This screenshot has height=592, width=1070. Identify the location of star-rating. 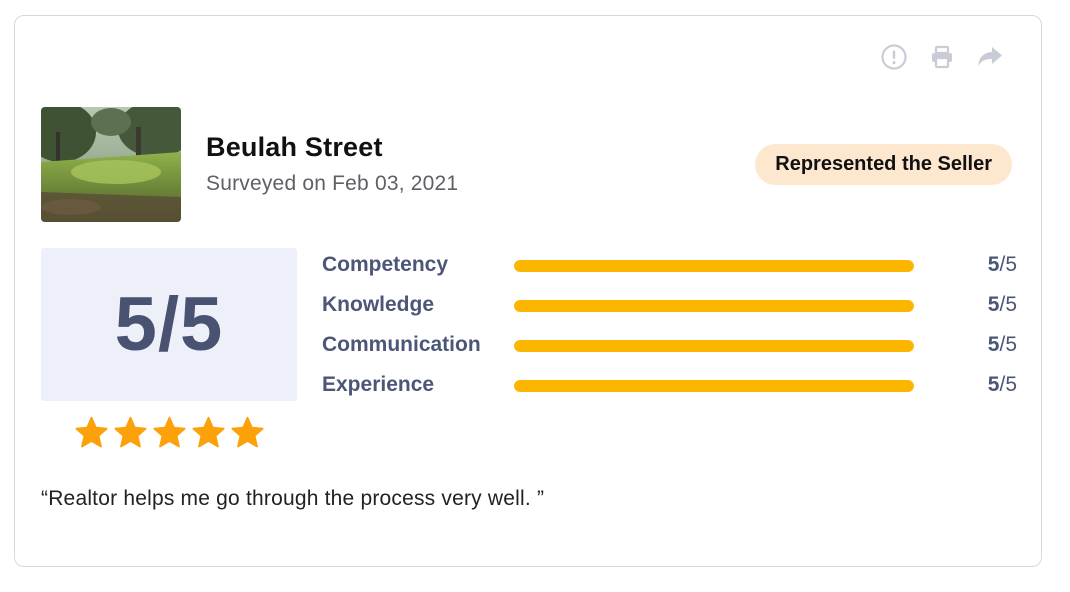
(169, 433).